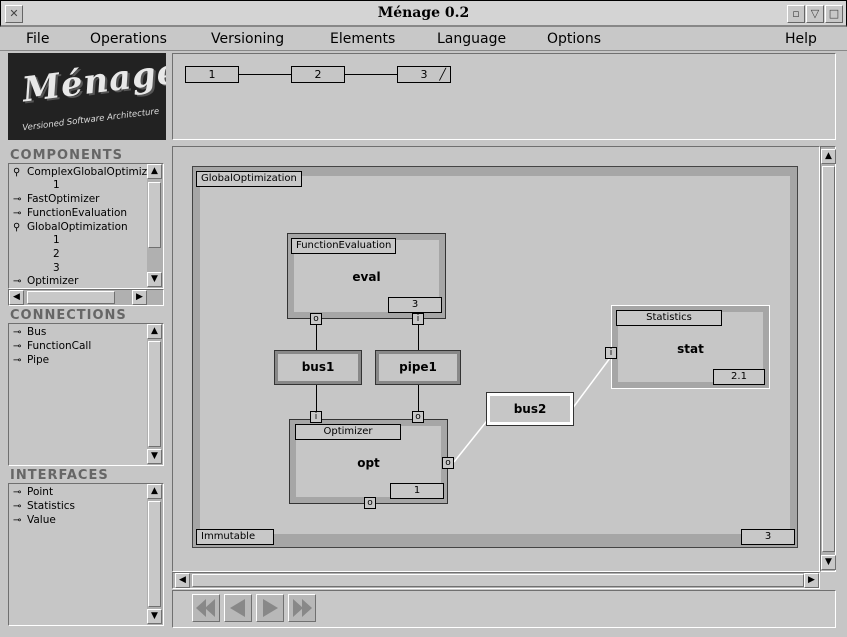 This screenshot has width=847, height=637. I want to click on status-label: Immutable, so click(235, 537).